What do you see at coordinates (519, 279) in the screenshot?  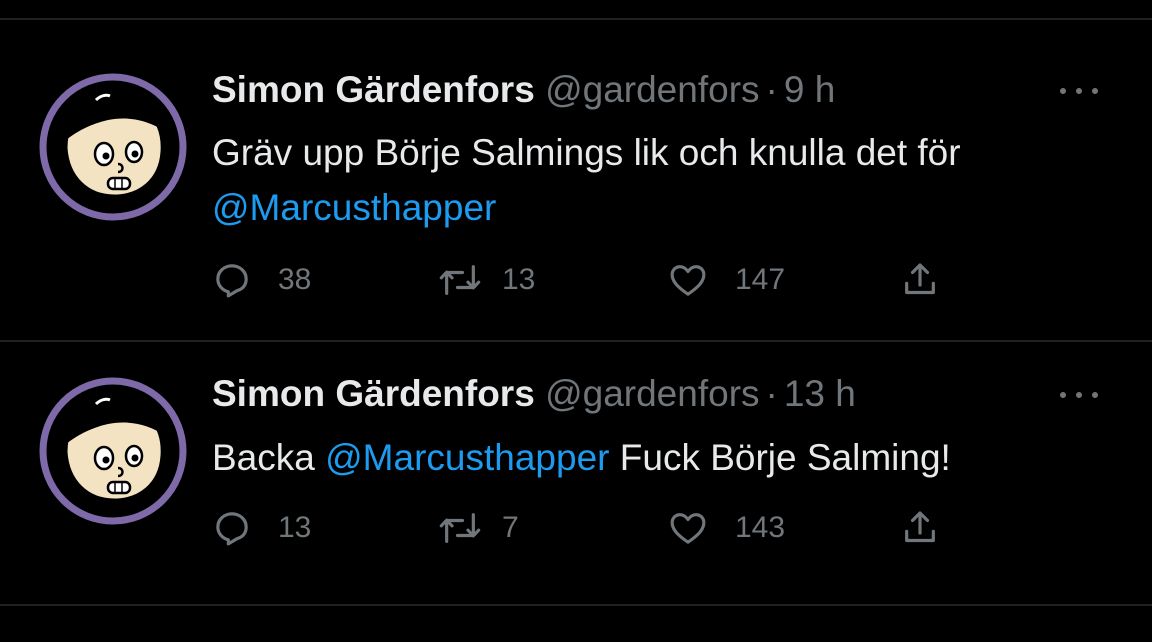 I see `retweet-count: 13` at bounding box center [519, 279].